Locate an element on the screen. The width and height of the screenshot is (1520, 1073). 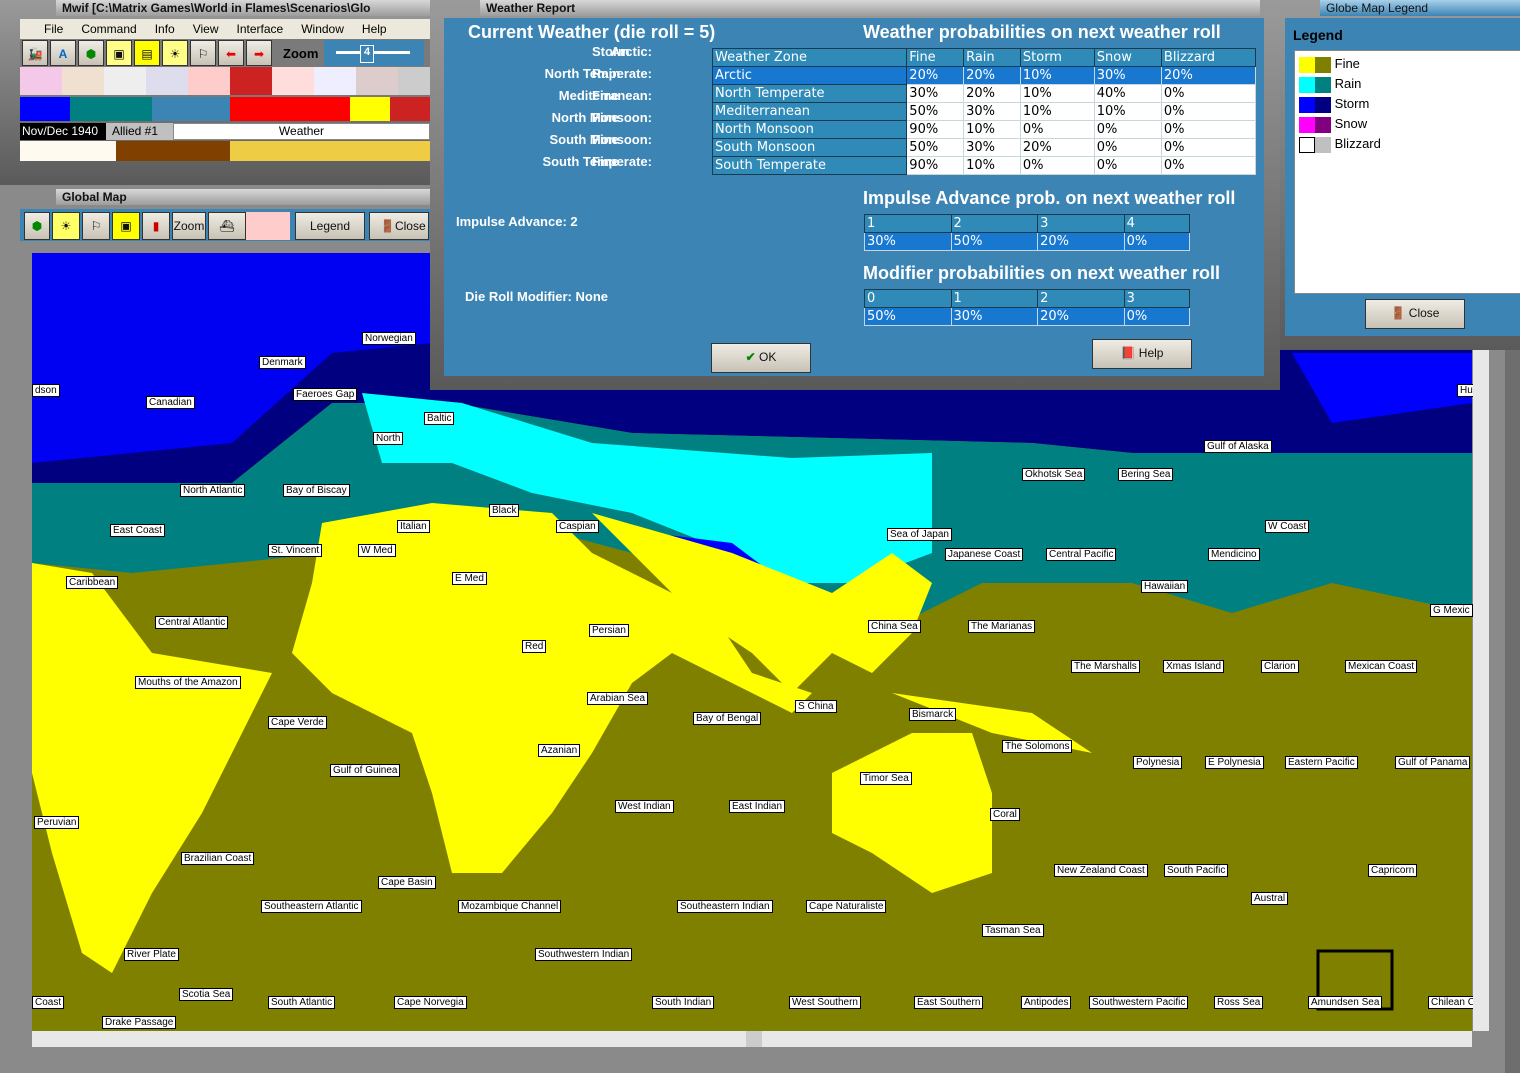
table-row: South Temperate 90% 10% 0% 0% 0% is located at coordinates (984, 165).